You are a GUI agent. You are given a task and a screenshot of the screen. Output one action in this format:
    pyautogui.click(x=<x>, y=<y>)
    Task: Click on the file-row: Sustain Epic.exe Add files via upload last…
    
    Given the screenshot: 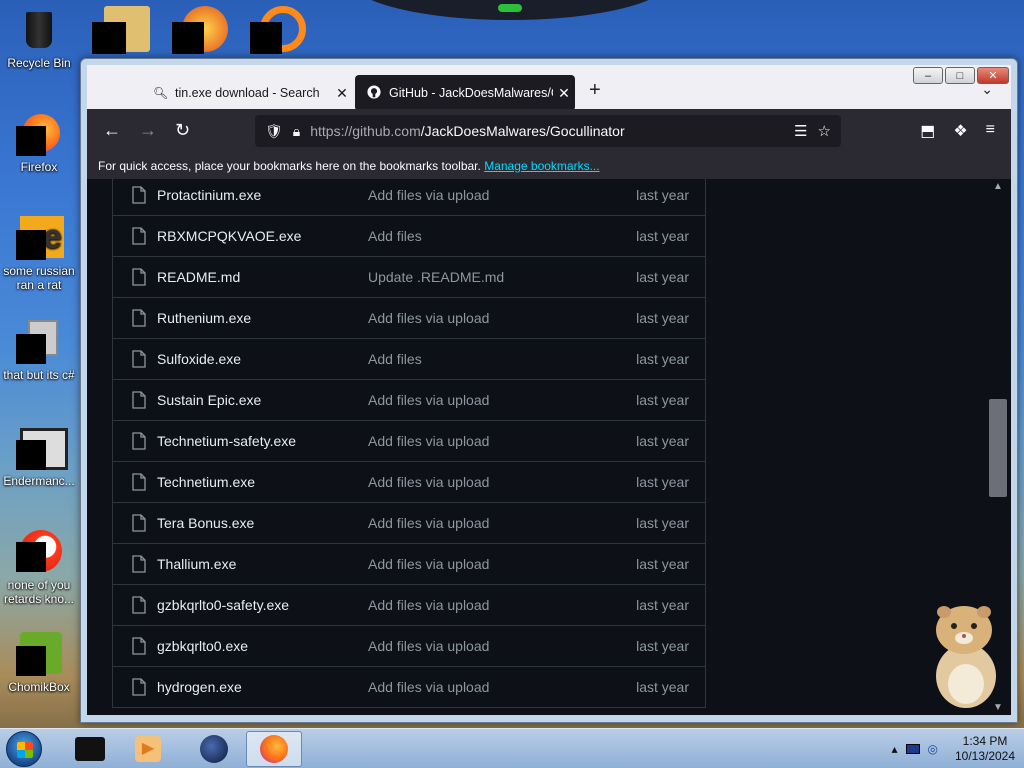 What is the action you would take?
    pyautogui.click(x=409, y=399)
    